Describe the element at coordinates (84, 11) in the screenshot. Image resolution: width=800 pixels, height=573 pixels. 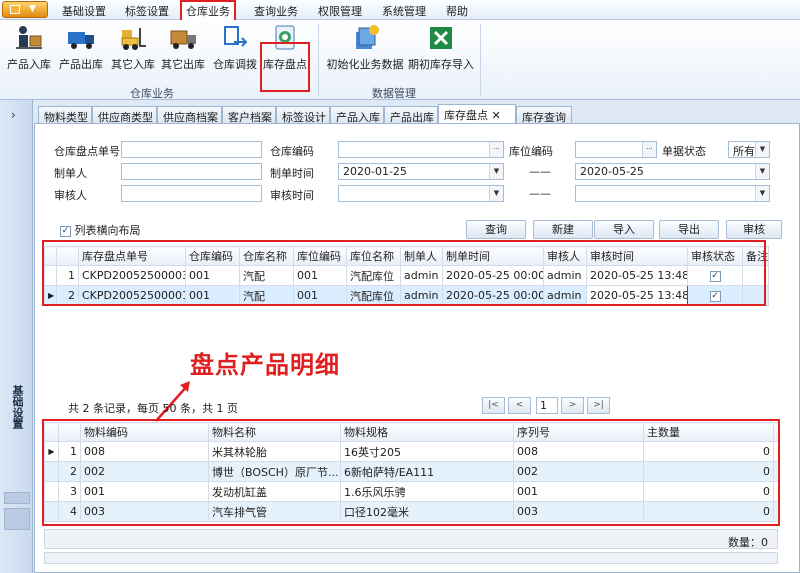
I see `menu-basic-settings: 基础设置` at that location.